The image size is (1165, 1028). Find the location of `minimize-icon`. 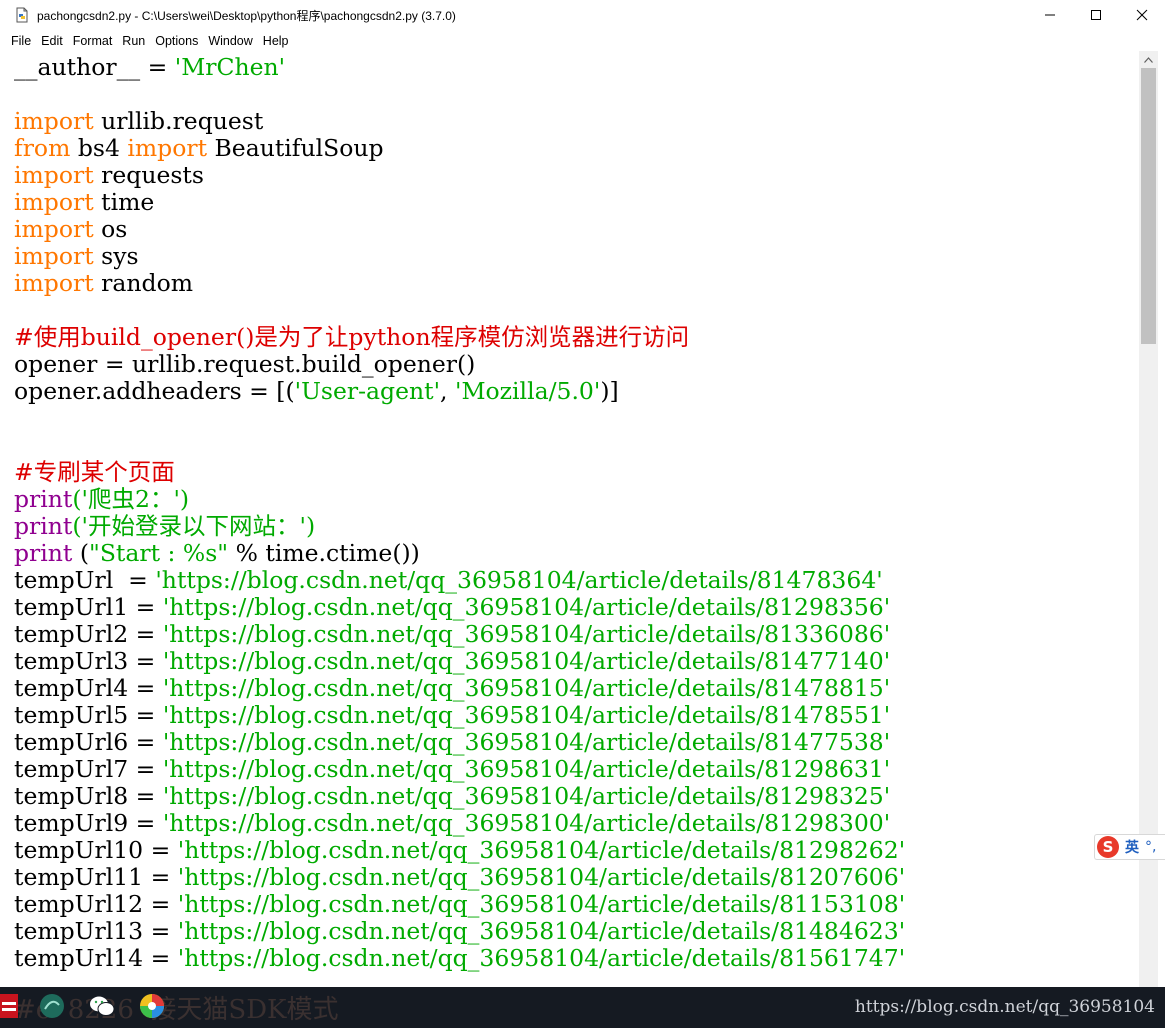

minimize-icon is located at coordinates (1050, 15).